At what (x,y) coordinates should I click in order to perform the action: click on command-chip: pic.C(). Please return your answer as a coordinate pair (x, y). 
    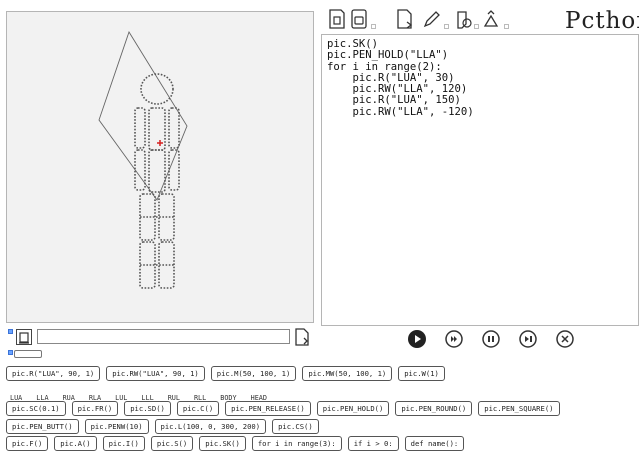
    Looking at the image, I should click on (198, 408).